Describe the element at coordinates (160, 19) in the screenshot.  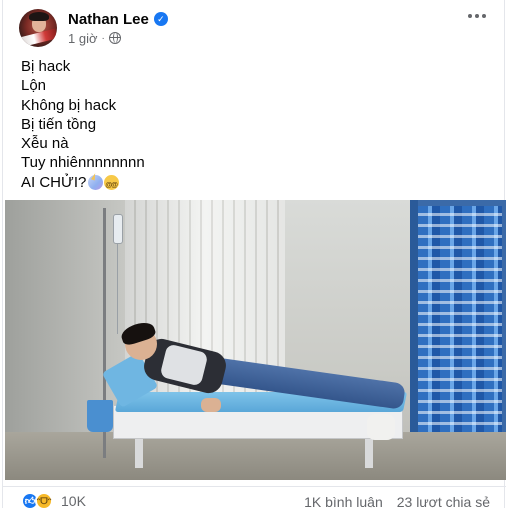
I see `verified-badge-icon: ✓` at that location.